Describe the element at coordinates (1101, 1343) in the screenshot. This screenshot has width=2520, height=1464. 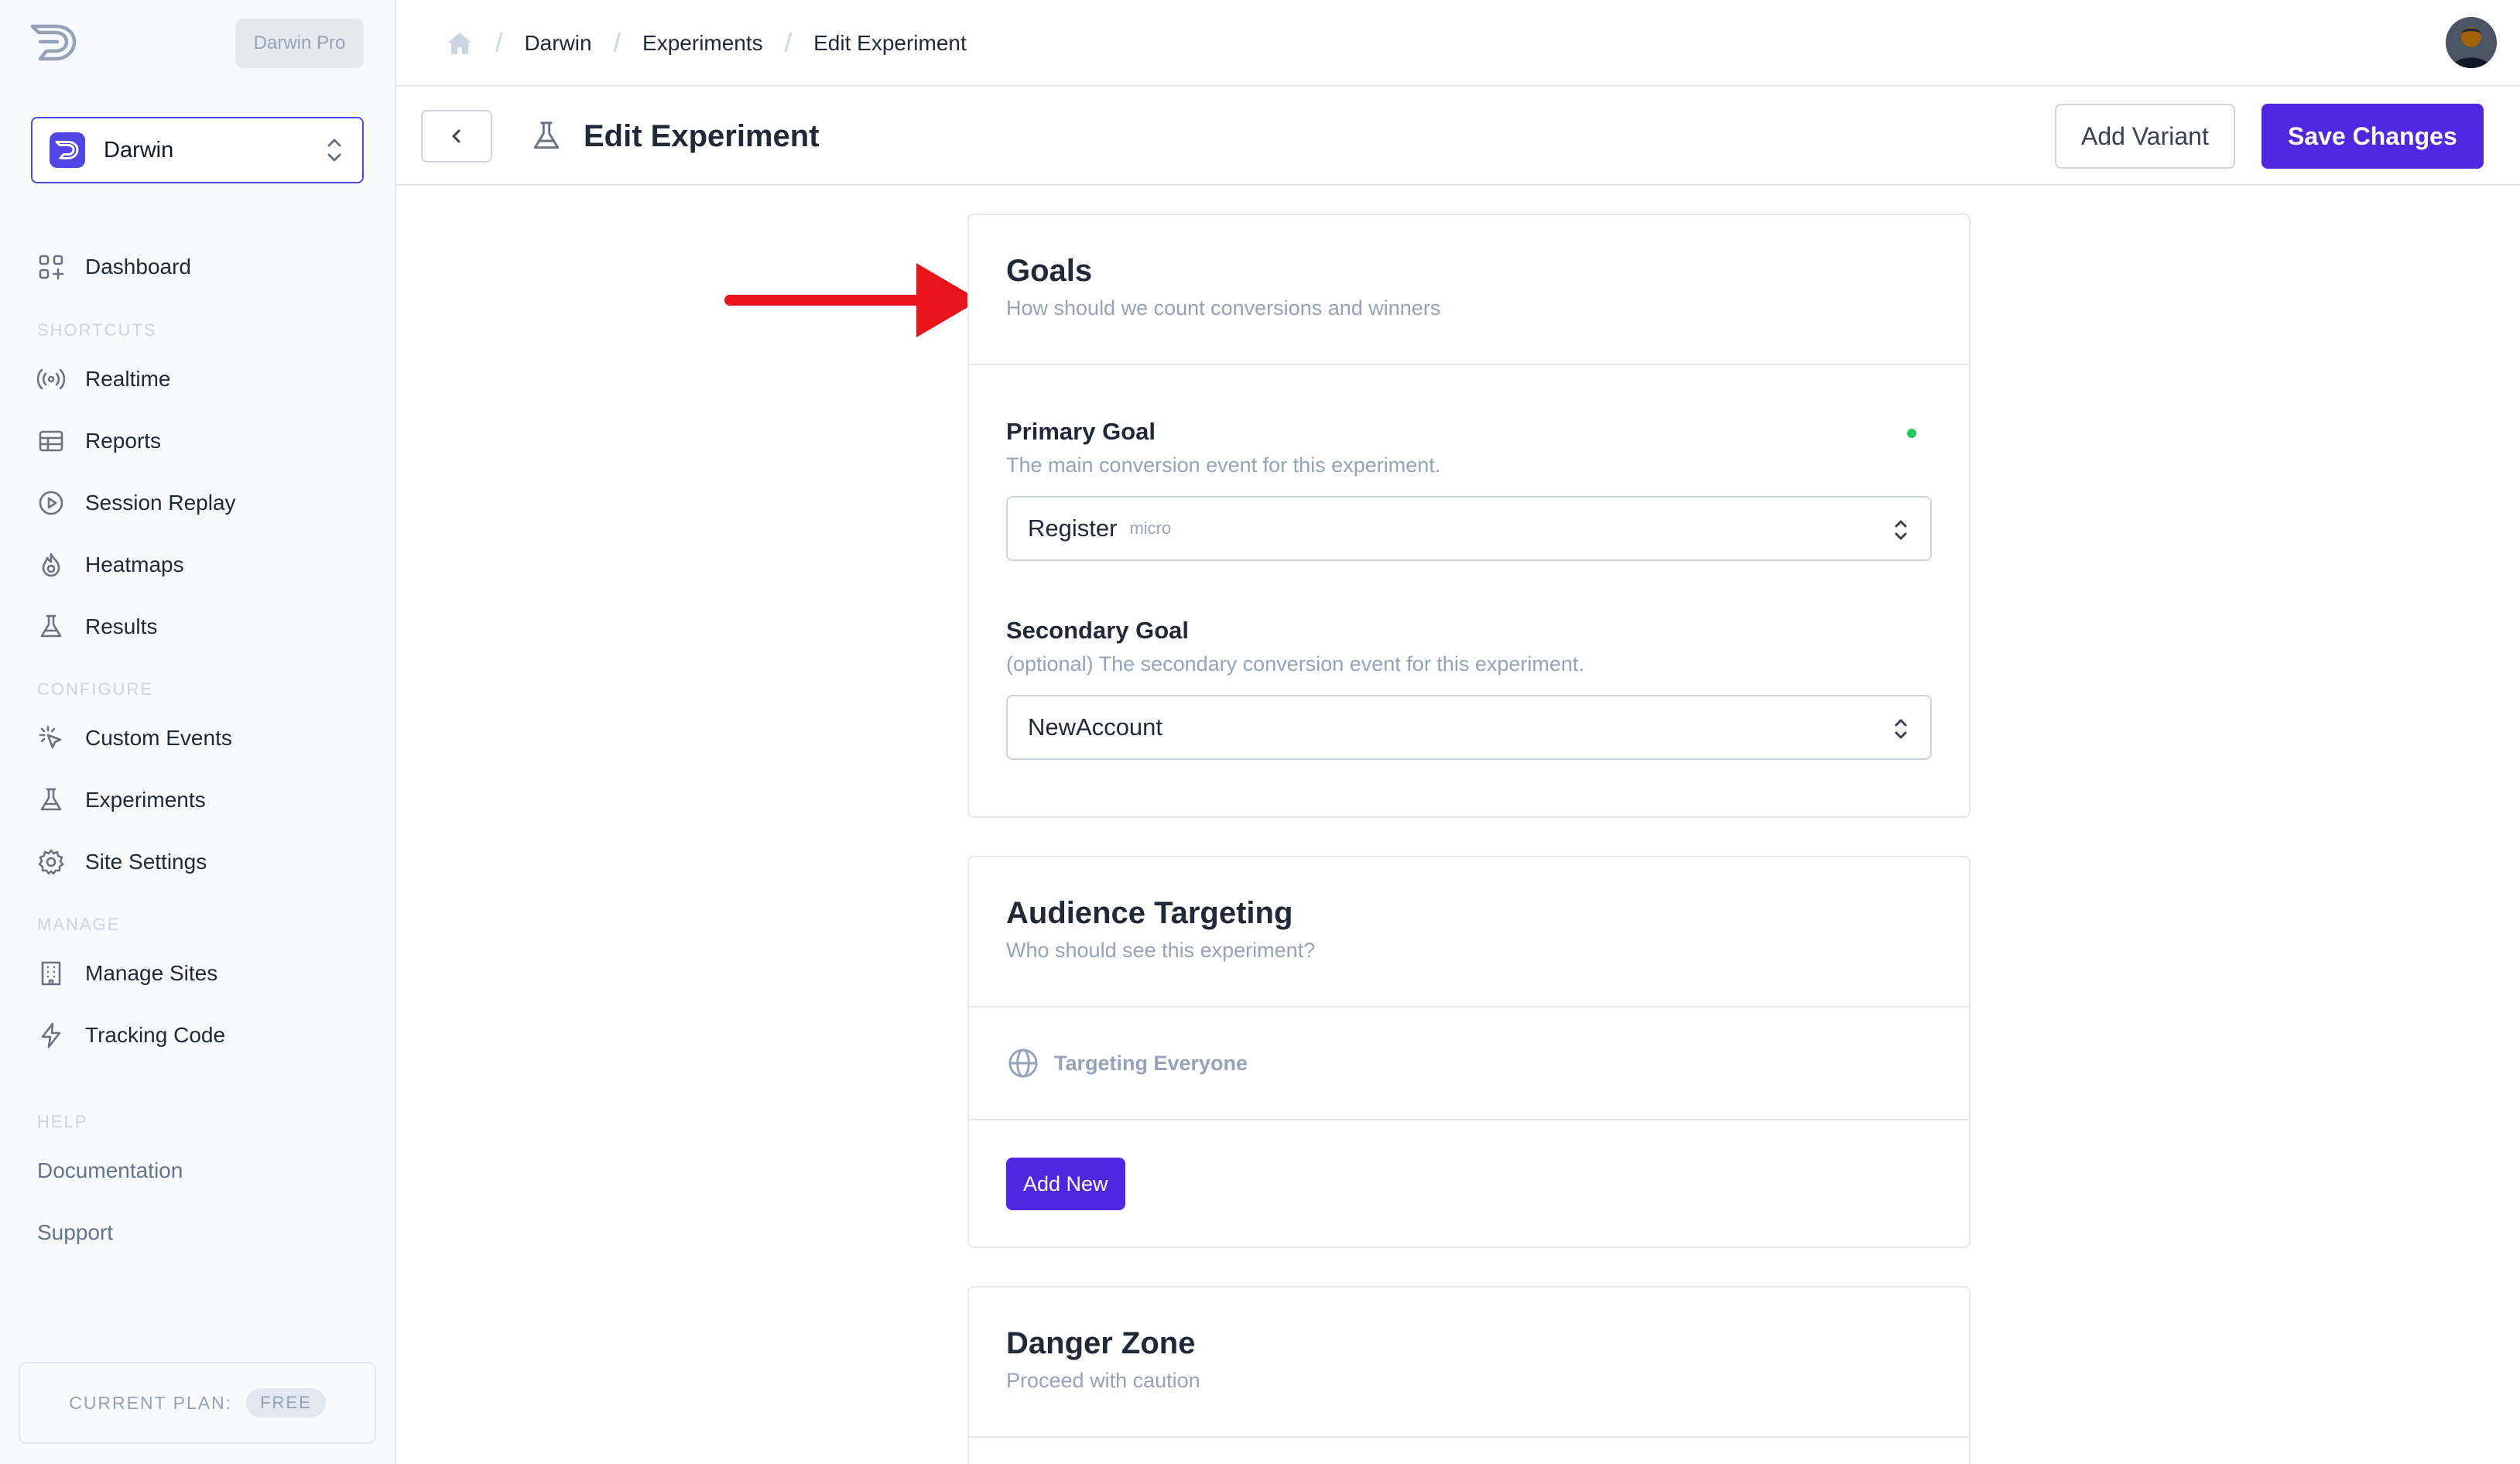
I see `danger-title: Danger Zone` at that location.